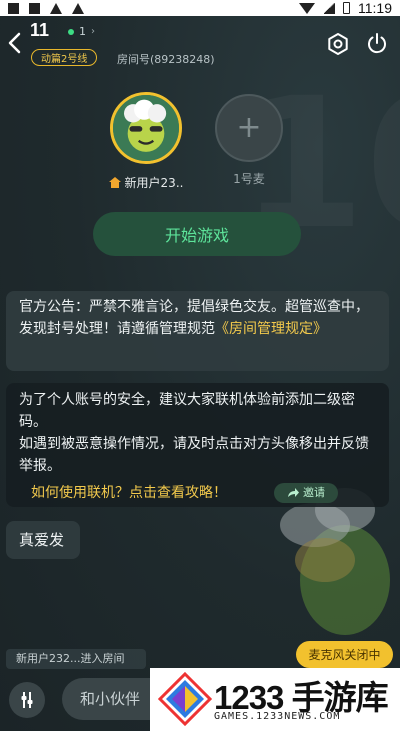  I want to click on avatar, so click(146, 128).